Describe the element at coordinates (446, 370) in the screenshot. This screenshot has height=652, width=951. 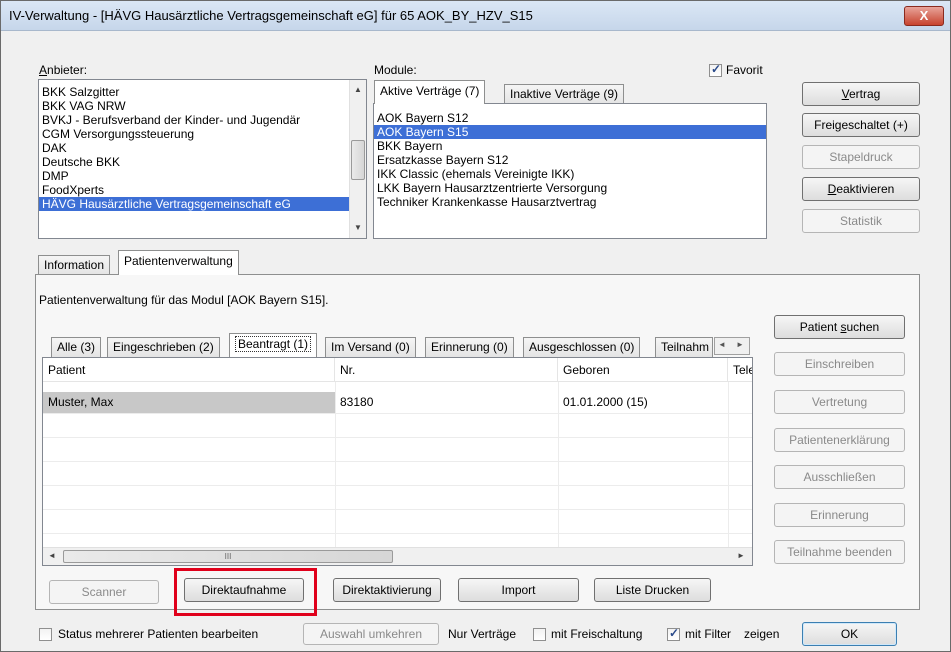
I see `column-header-nr: Nr.` at that location.